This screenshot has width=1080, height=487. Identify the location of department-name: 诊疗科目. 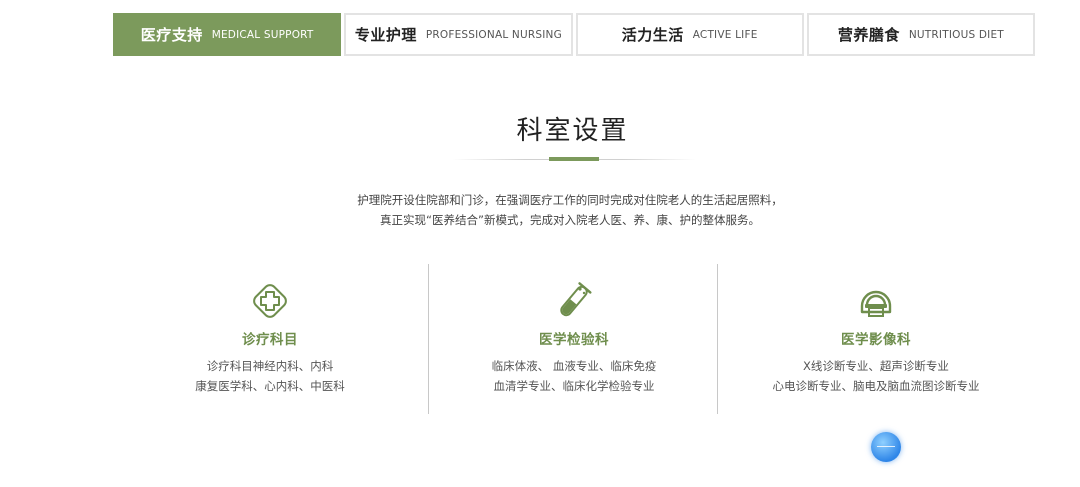
(270, 340).